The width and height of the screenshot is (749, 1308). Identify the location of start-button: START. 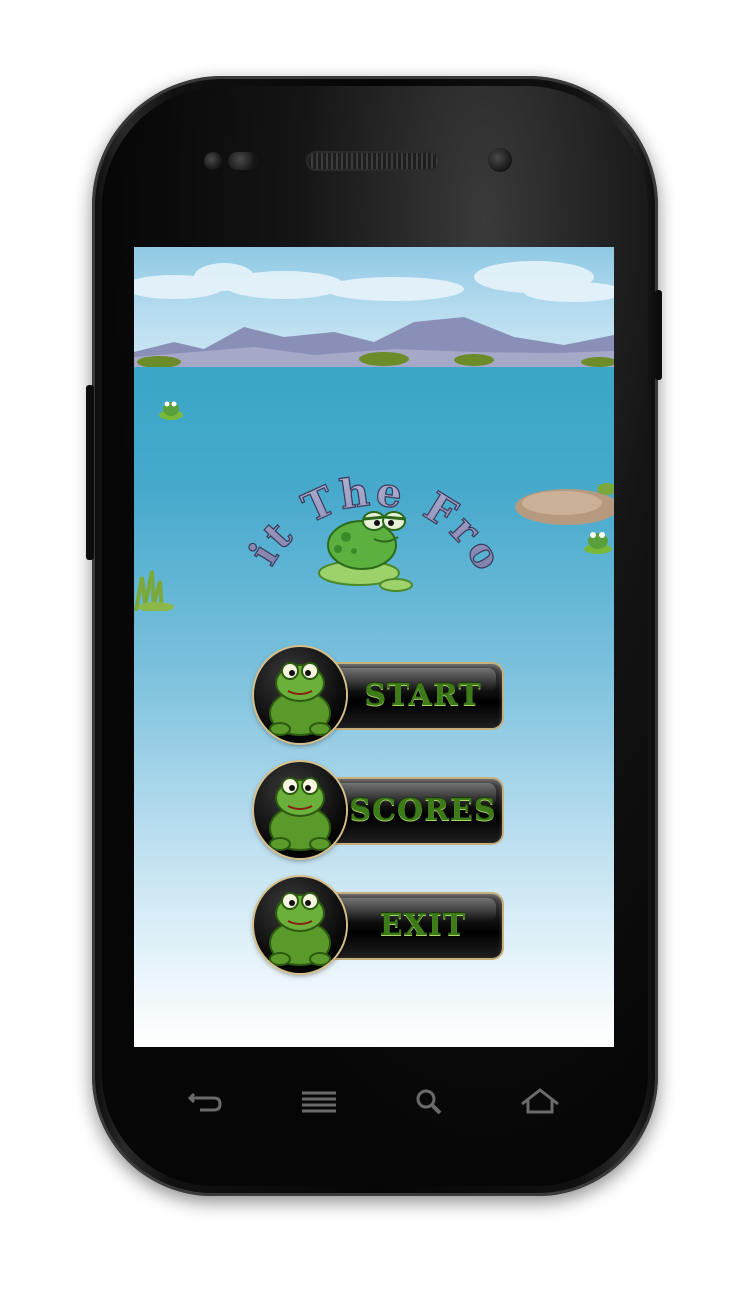
(379, 697).